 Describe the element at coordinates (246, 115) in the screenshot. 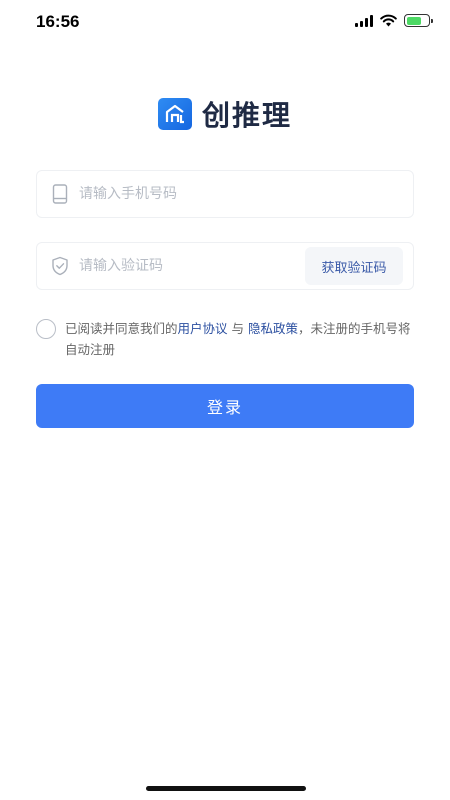

I see `brand-name: 创推理` at that location.